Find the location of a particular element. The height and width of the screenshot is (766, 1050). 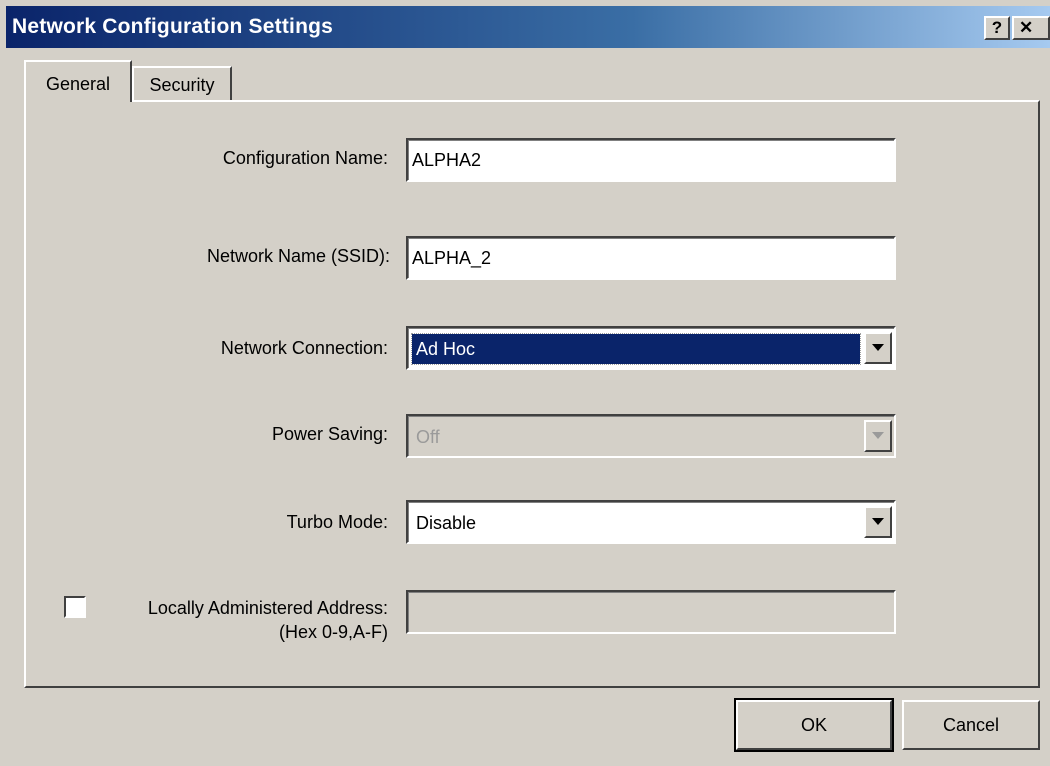

laa-input is located at coordinates (651, 612).